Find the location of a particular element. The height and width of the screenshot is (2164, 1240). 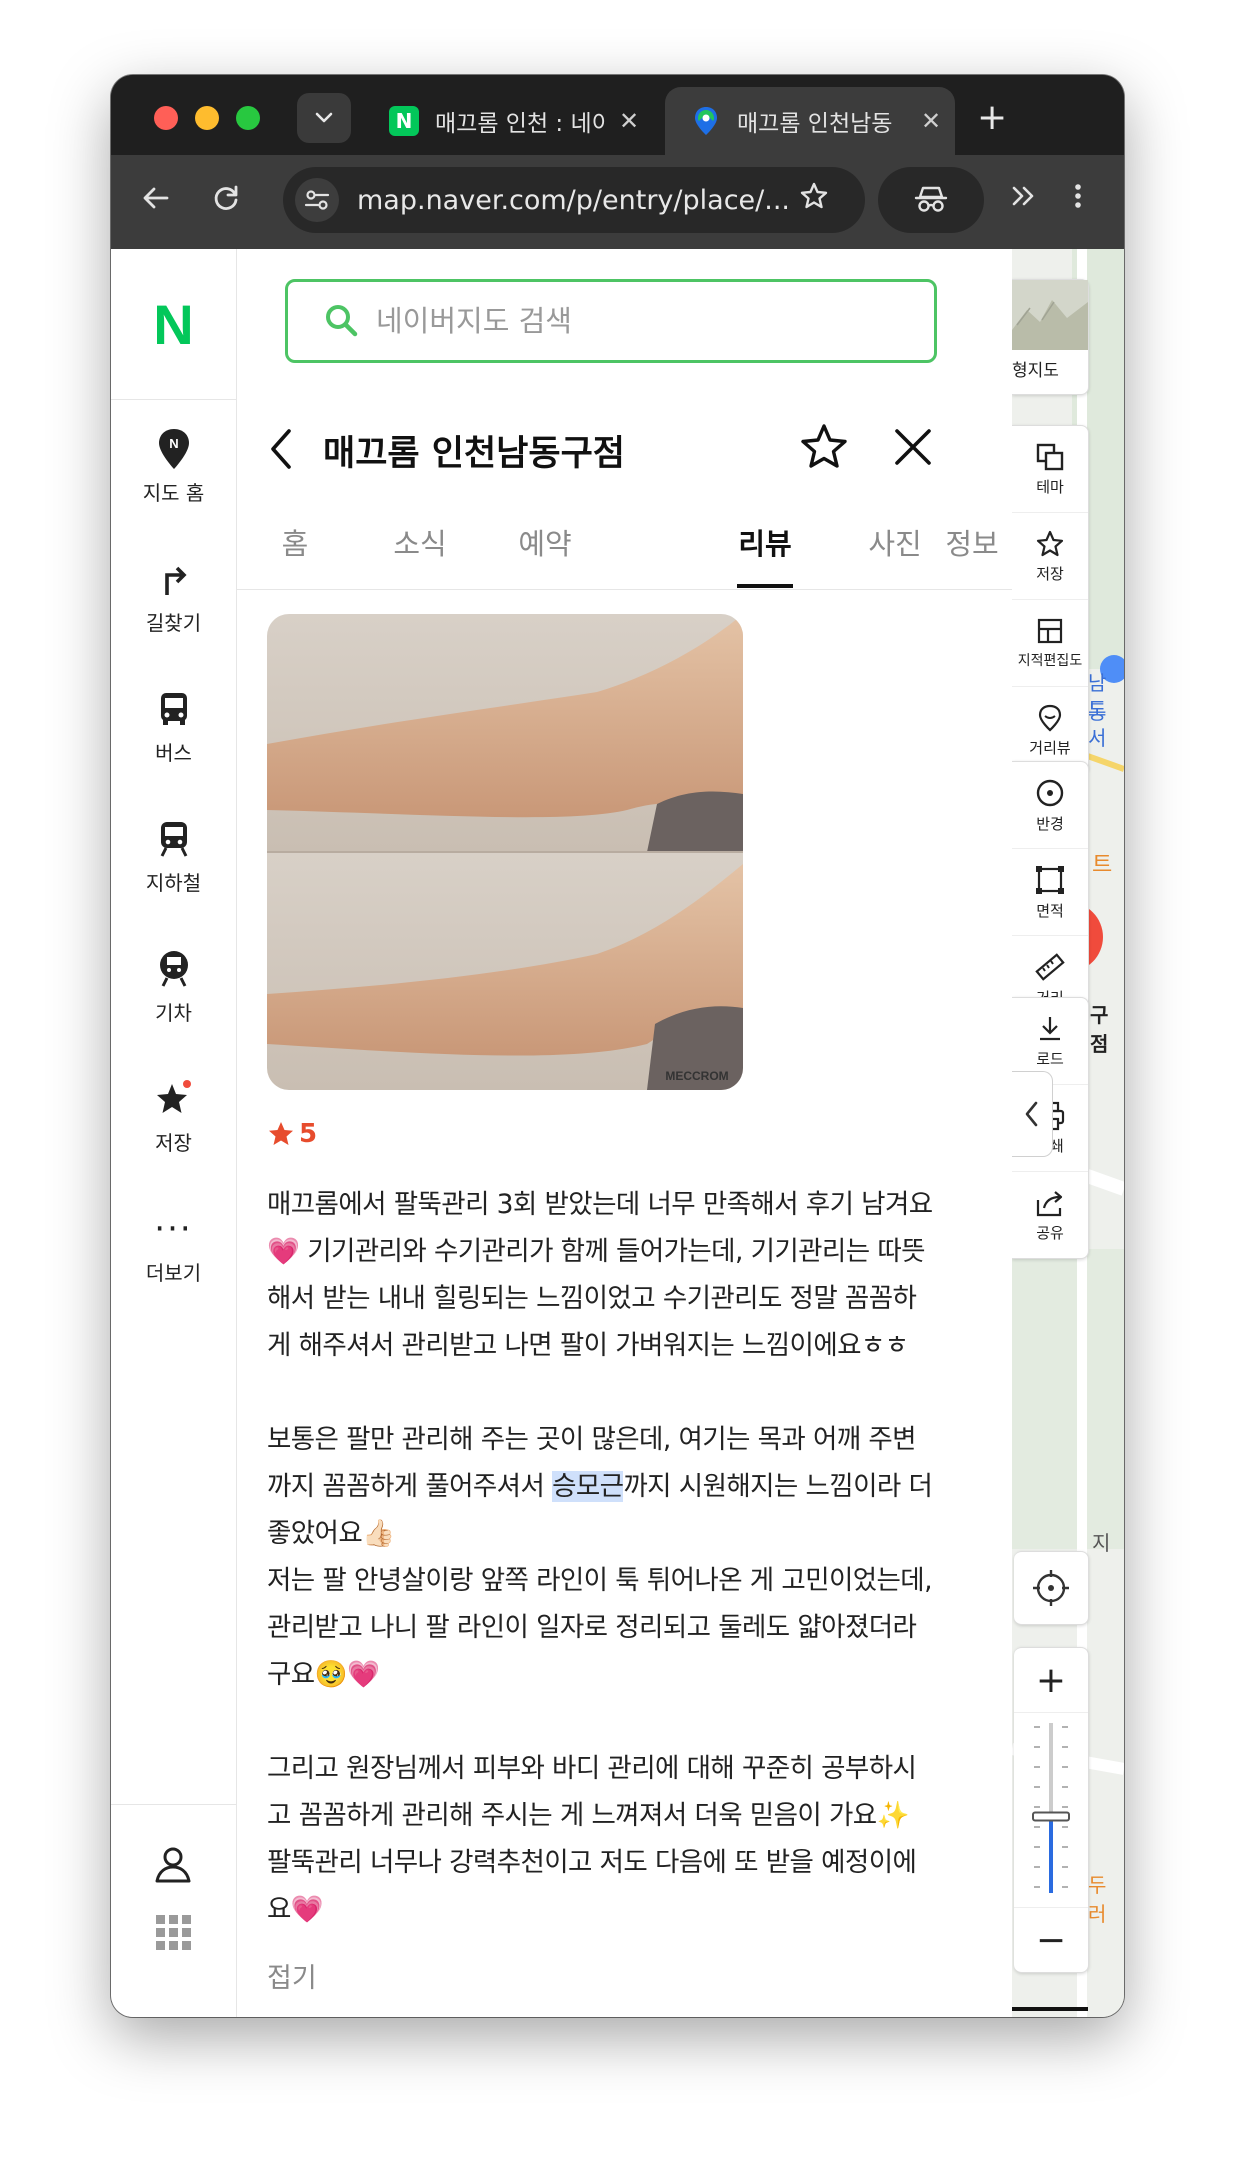

nav-item-label: 버스 is located at coordinates (173, 753).